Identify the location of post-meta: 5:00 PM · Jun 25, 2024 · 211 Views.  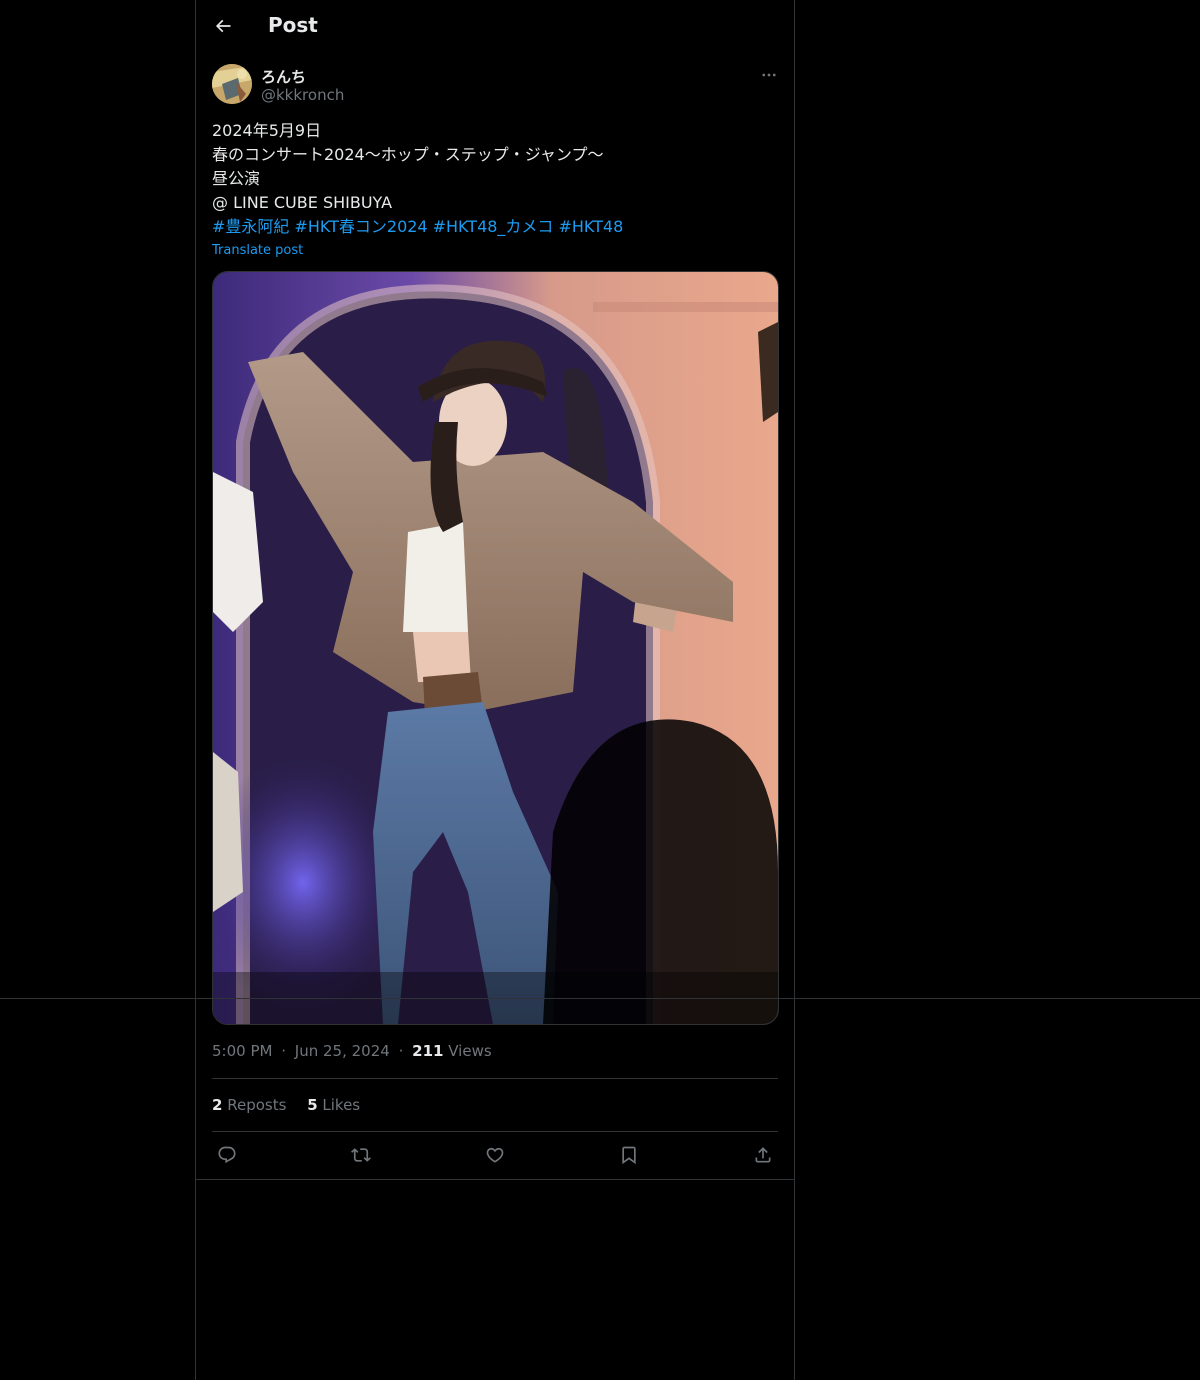
(352, 1051).